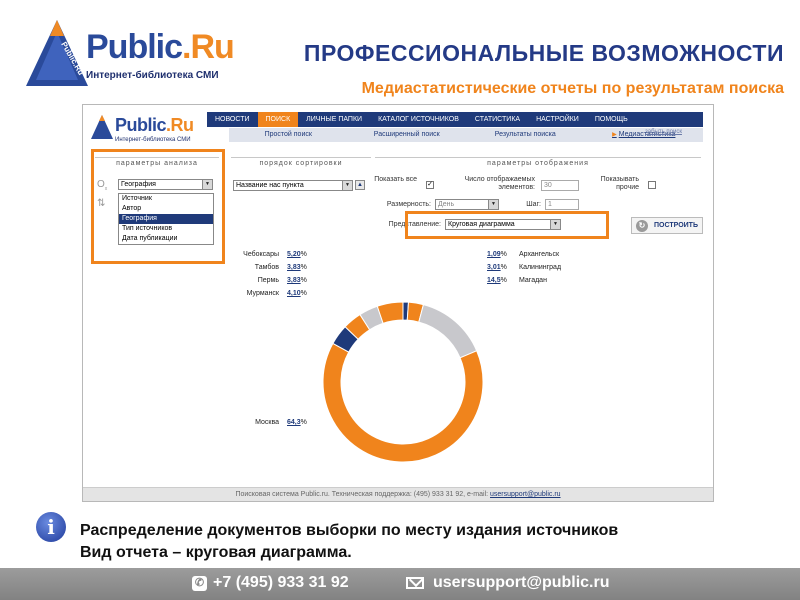 The image size is (800, 600). What do you see at coordinates (334, 119) in the screenshot?
I see `nav-item: ЛИЧНЫЕ ПАПКИ` at bounding box center [334, 119].